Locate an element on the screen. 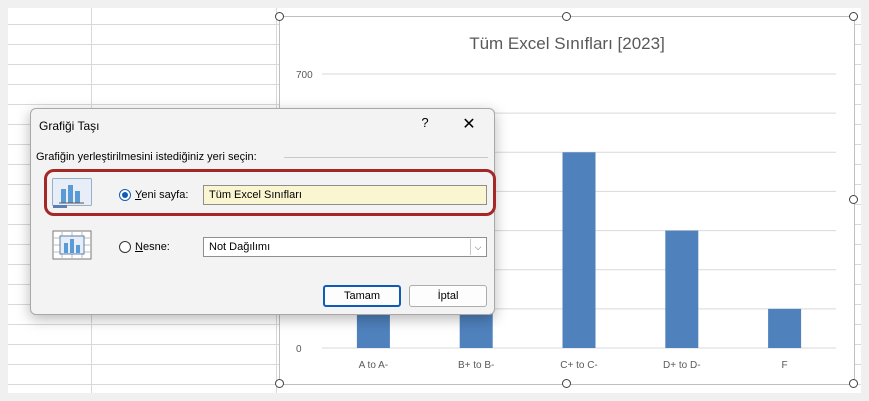 Image resolution: width=869 pixels, height=401 pixels. ok-button: Tamam is located at coordinates (362, 296).